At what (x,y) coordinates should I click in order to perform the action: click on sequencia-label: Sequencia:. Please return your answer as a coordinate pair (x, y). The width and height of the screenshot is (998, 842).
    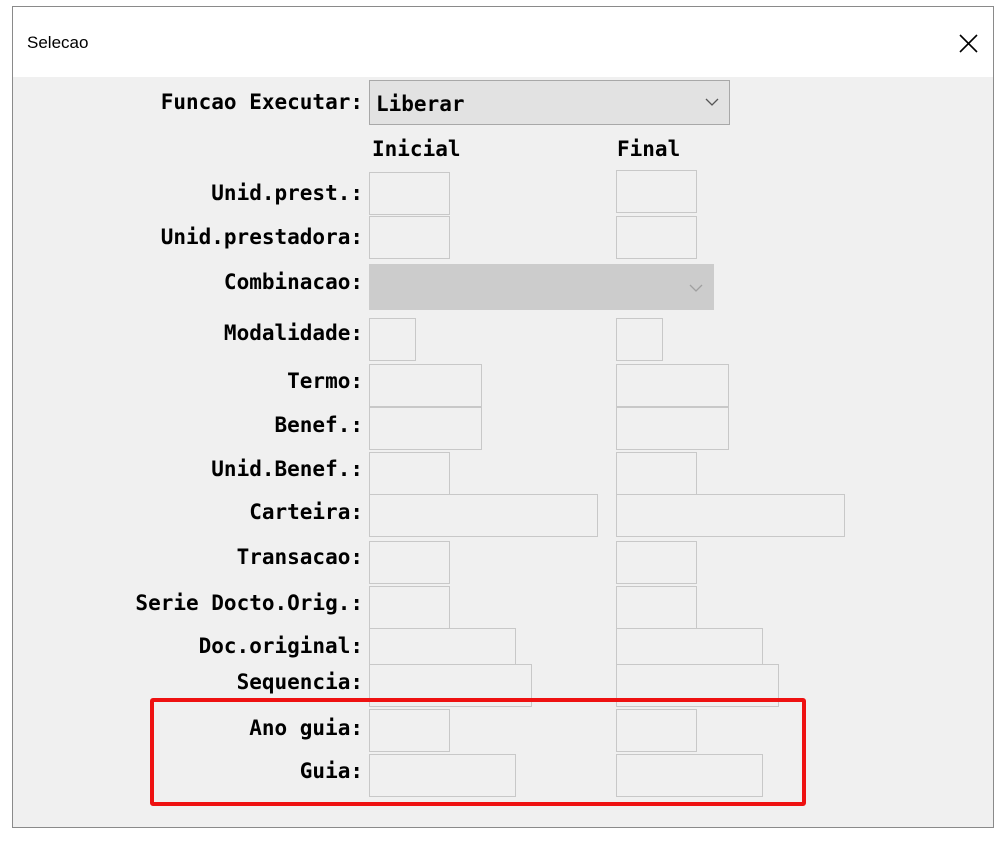
    Looking at the image, I should click on (299, 682).